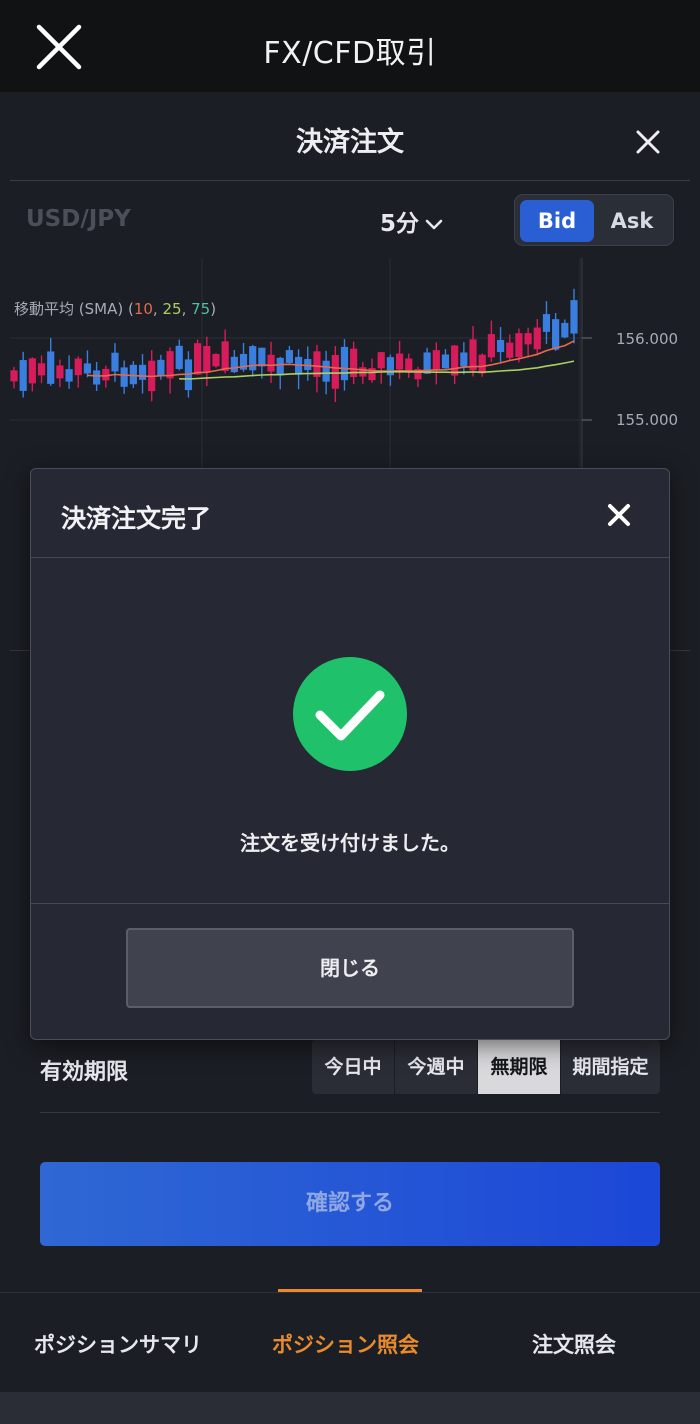 This screenshot has width=700, height=1424. What do you see at coordinates (350, 968) in the screenshot?
I see `dialog-close-button: 閉じる` at bounding box center [350, 968].